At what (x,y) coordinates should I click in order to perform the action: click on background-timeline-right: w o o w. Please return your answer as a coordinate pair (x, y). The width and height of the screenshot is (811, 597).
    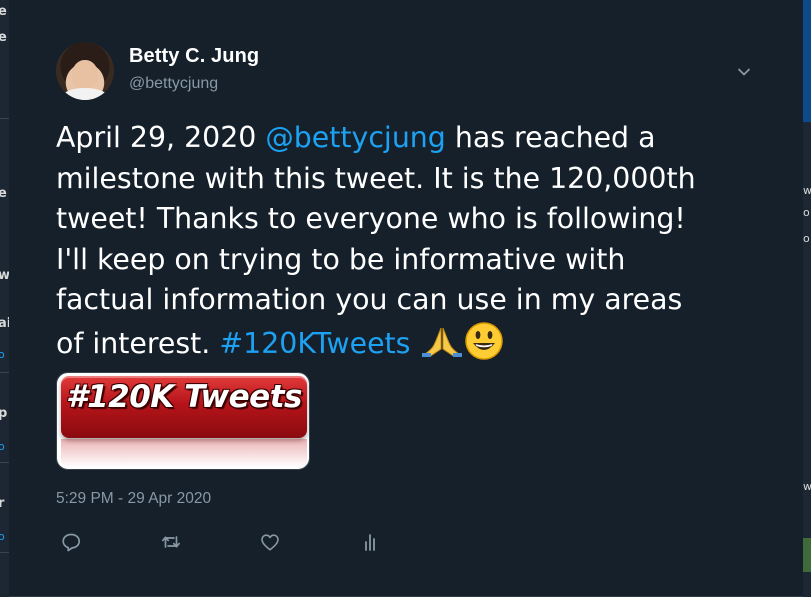
    Looking at the image, I should click on (807, 298).